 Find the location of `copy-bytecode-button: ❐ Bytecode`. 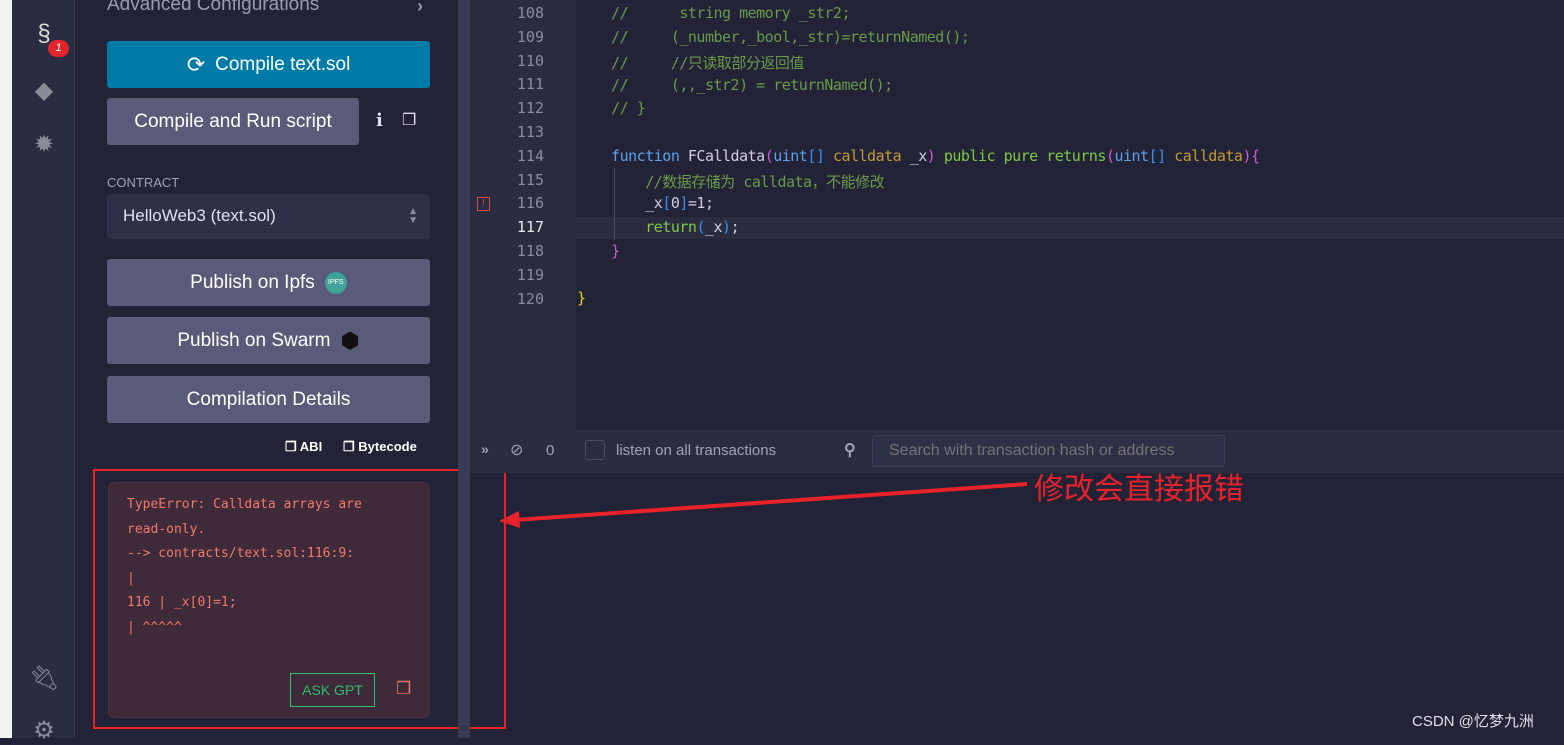

copy-bytecode-button: ❐ Bytecode is located at coordinates (380, 447).